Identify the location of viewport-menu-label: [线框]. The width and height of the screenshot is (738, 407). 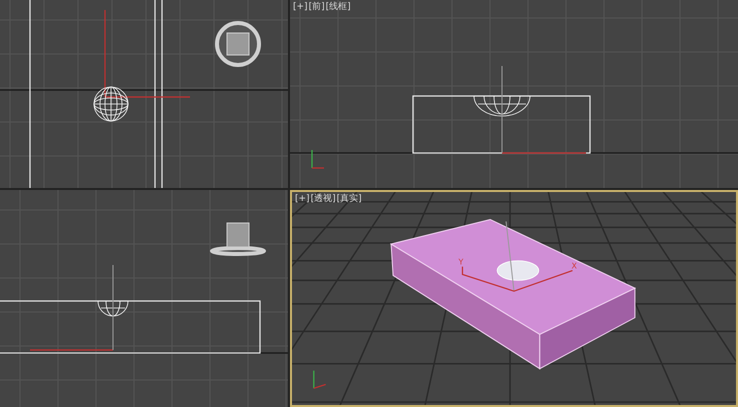
(338, 7).